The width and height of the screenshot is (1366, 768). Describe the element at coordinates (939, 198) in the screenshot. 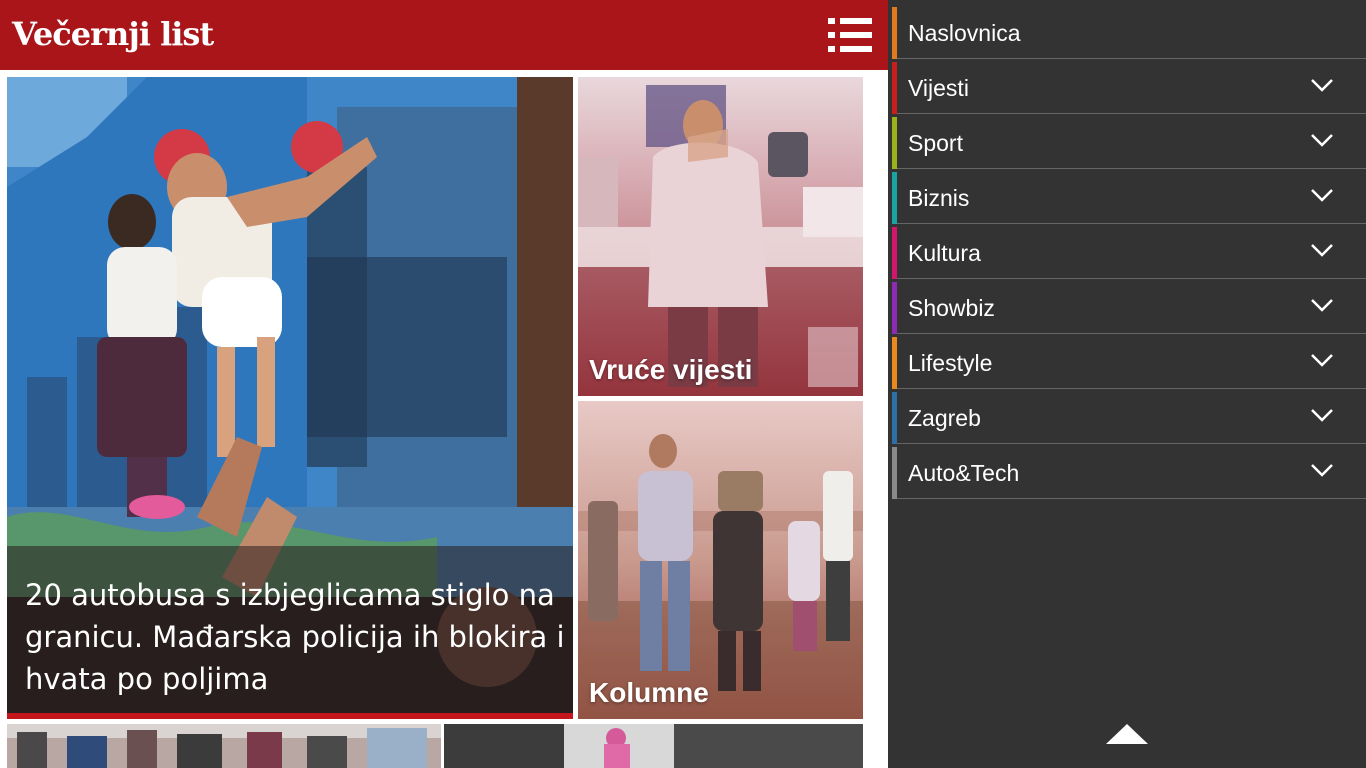

I see `sidebar-item-label: Biznis` at that location.